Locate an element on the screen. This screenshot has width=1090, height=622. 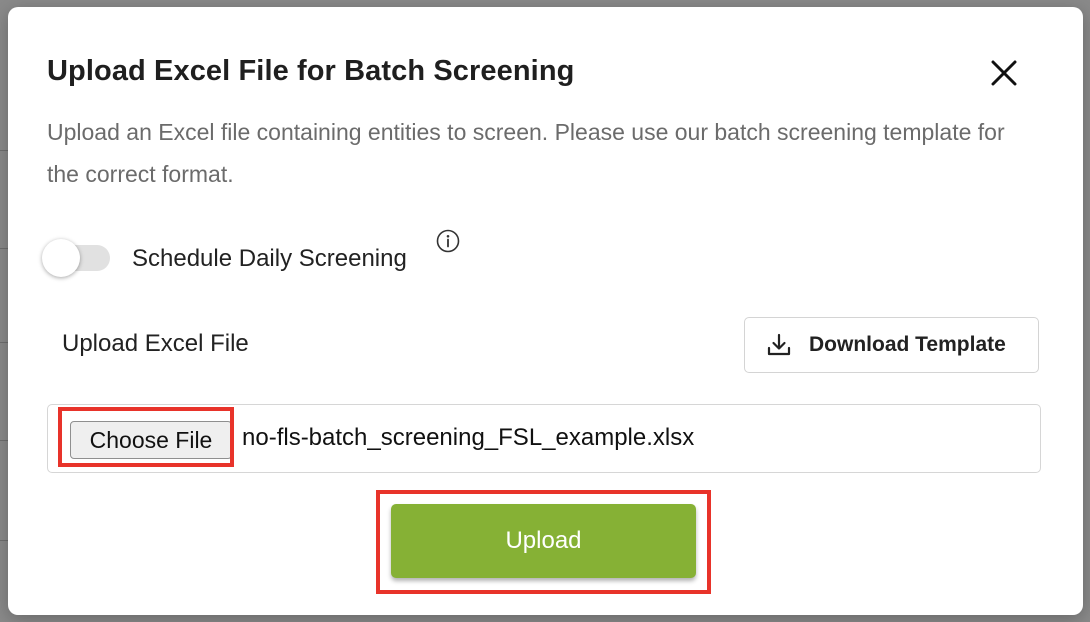
toggle-knob is located at coordinates (61, 258).